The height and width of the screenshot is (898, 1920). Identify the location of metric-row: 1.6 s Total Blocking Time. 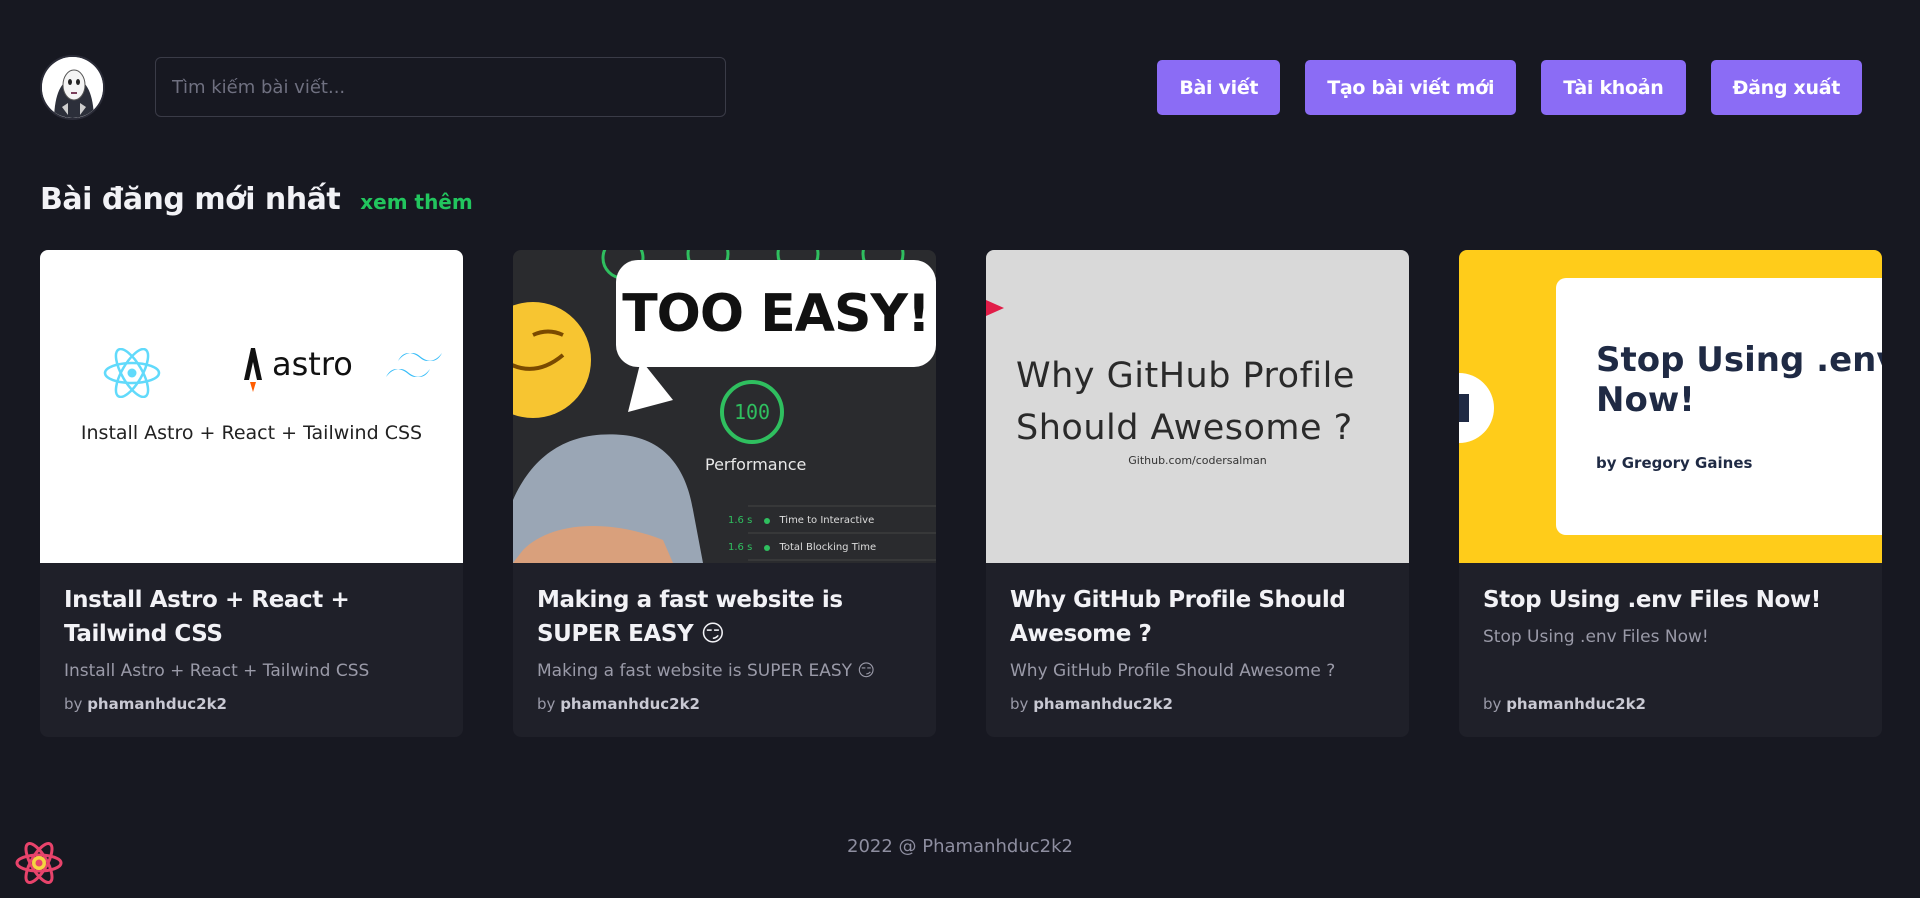
(802, 547).